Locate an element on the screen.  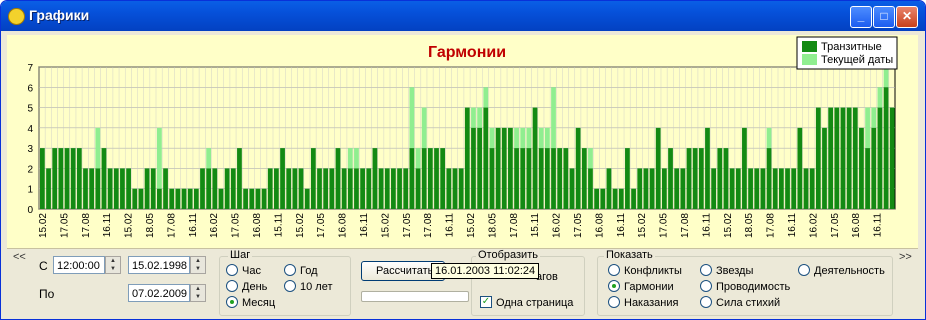
step-option-month: Месяц is located at coordinates (250, 302).